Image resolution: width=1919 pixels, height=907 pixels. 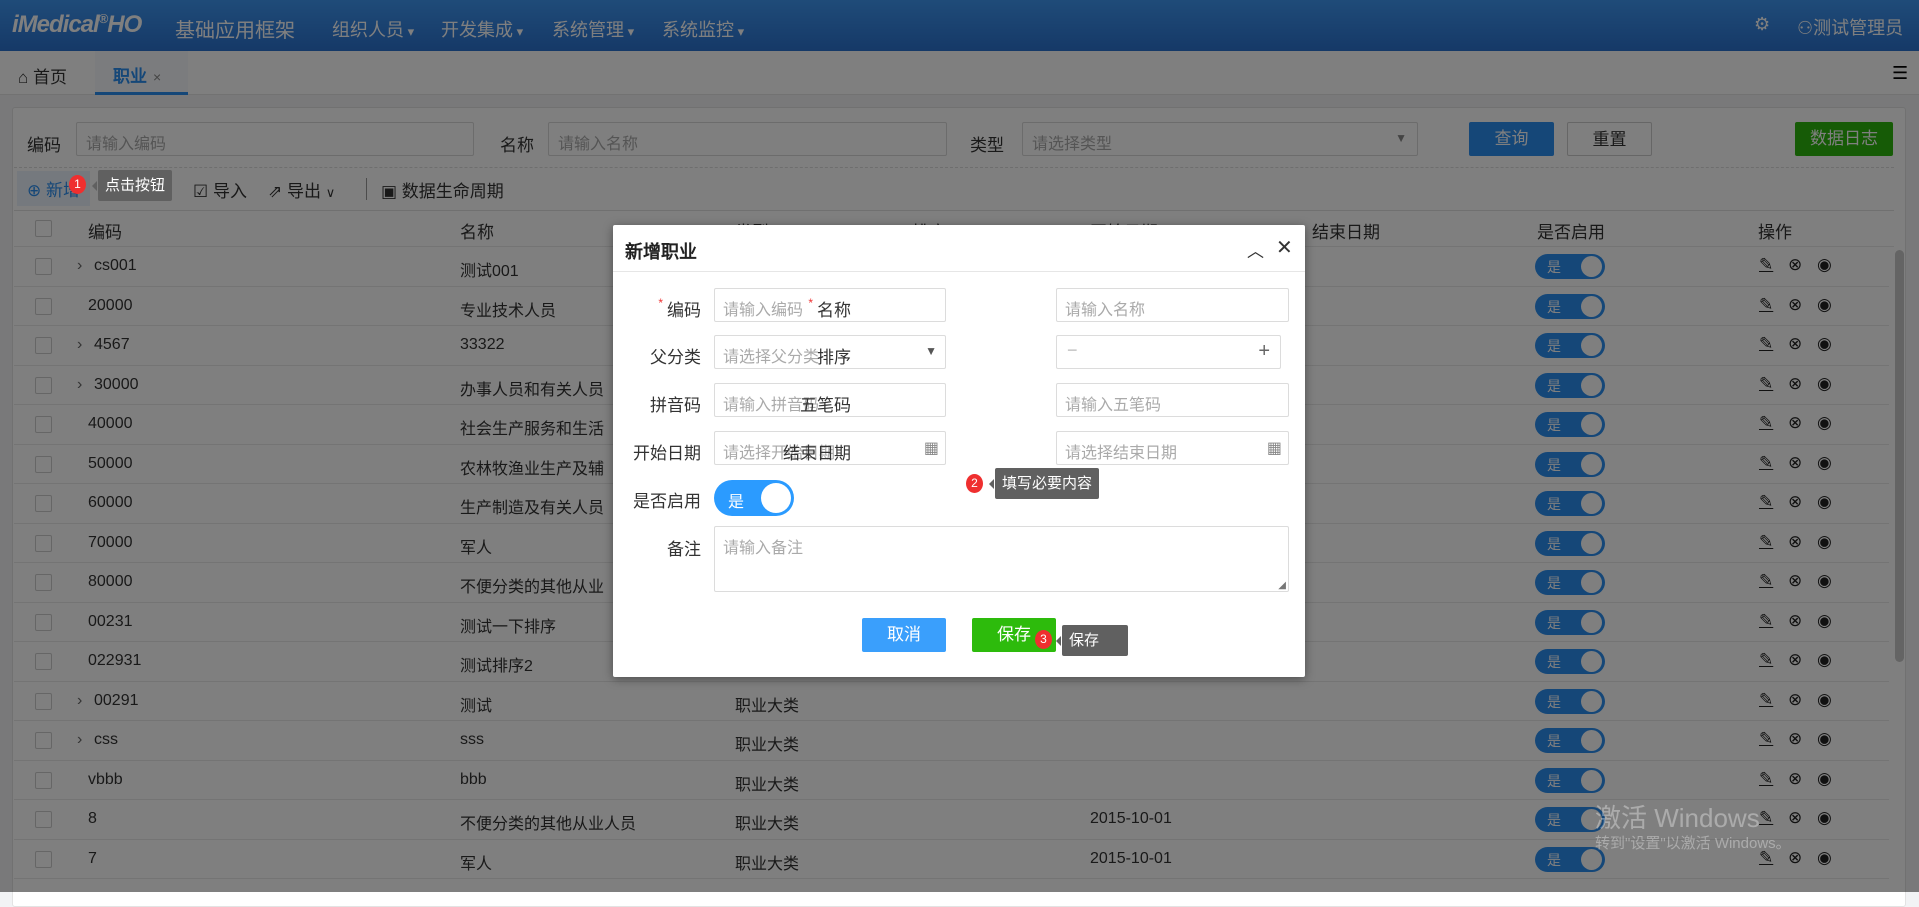 I want to click on dialog-title: 新增职业, so click(x=661, y=252).